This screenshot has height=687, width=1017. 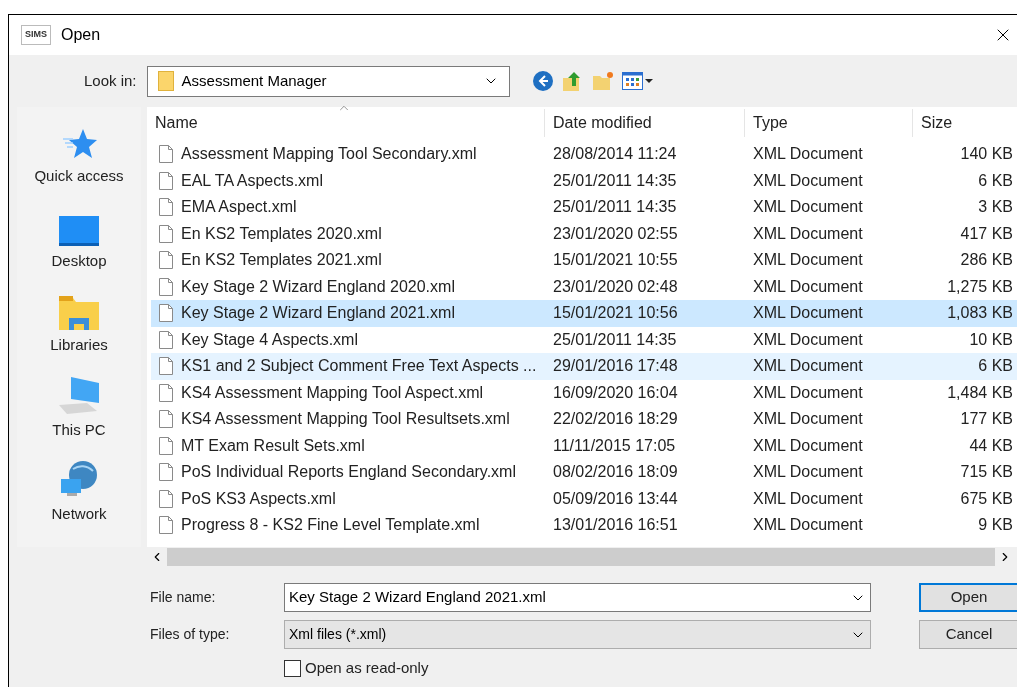 I want to click on places-item: Desktop, so click(x=79, y=238).